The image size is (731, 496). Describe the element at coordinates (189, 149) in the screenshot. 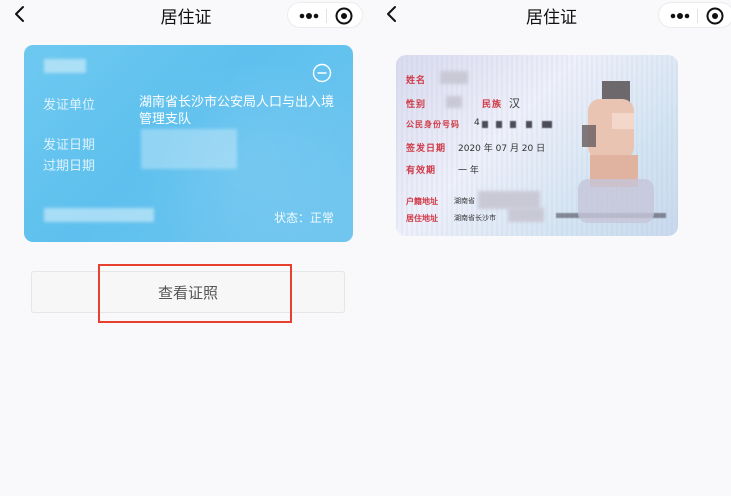

I see `dates-redacted` at that location.